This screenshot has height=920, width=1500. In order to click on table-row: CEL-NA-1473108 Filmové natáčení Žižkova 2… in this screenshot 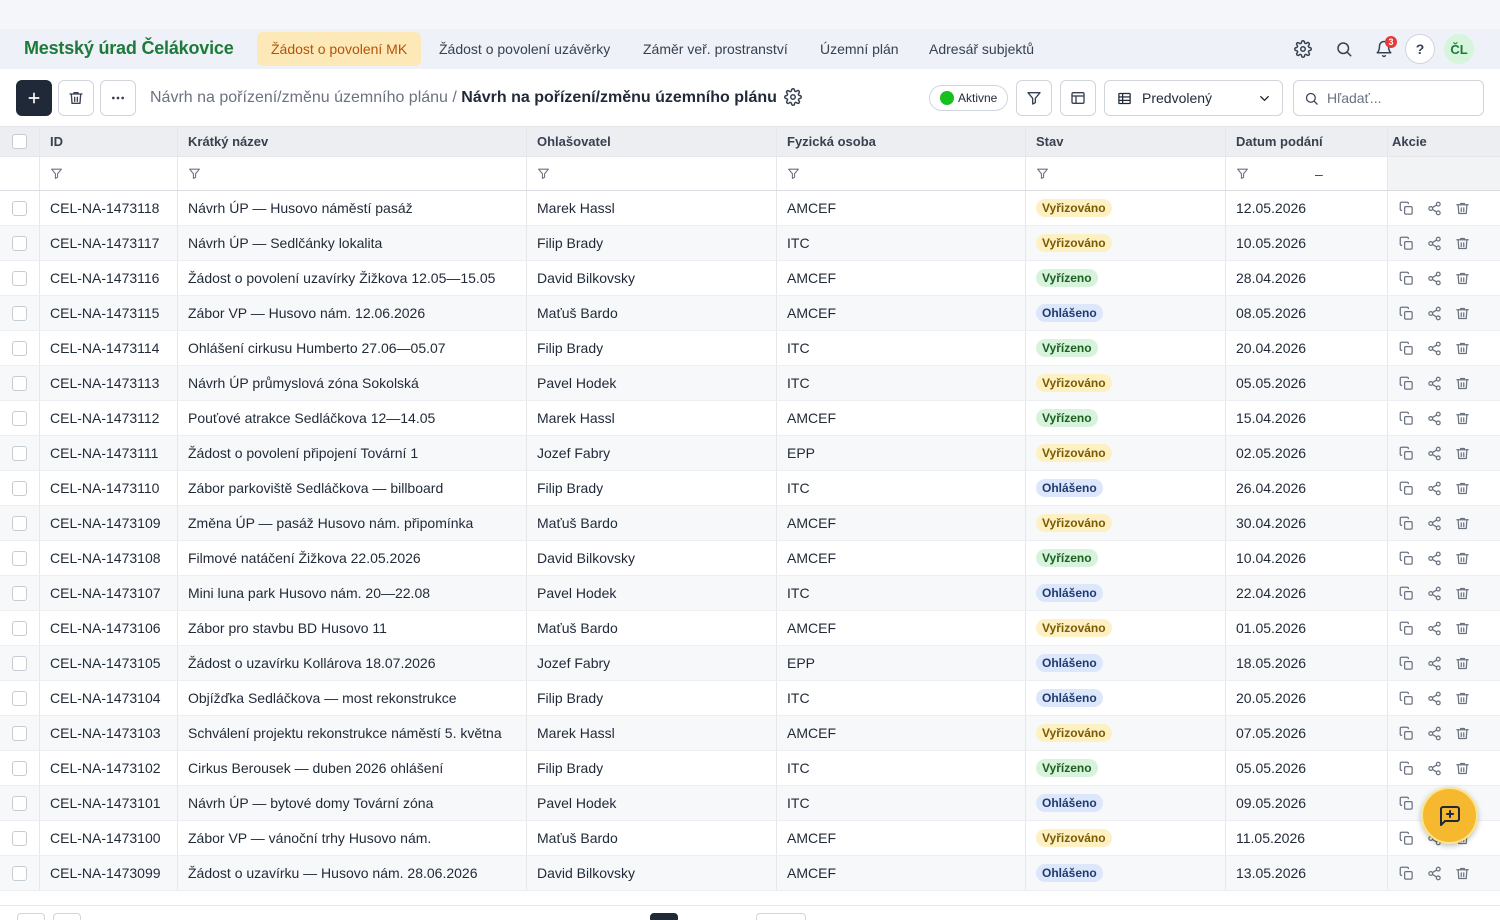, I will do `click(750, 558)`.